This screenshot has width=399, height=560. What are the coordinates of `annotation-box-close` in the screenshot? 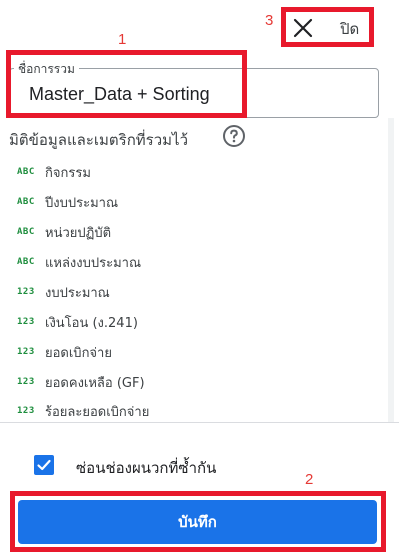 It's located at (327, 27).